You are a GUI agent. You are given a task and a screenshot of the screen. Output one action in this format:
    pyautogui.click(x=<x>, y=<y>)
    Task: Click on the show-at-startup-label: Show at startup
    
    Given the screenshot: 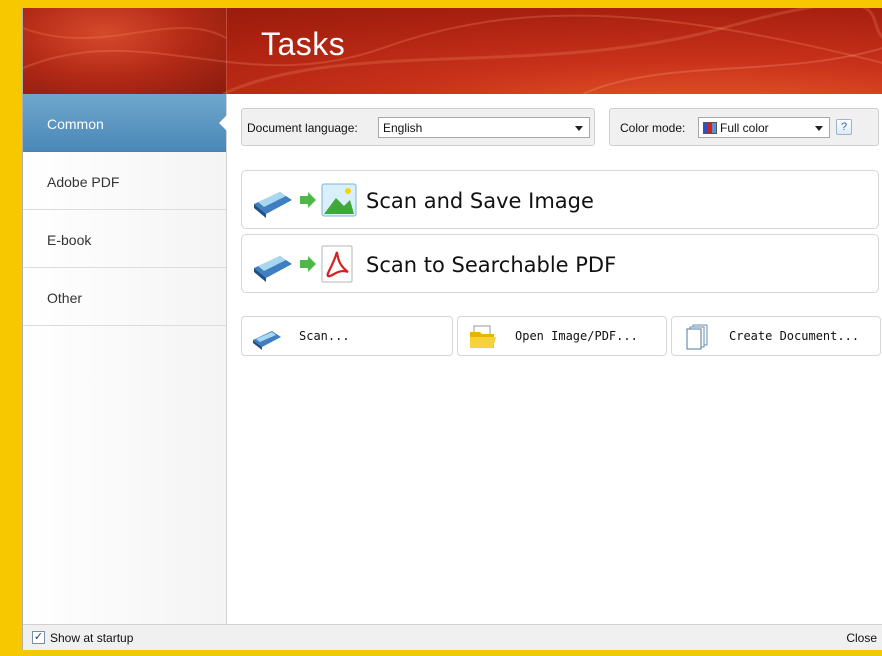 What is the action you would take?
    pyautogui.click(x=91, y=638)
    